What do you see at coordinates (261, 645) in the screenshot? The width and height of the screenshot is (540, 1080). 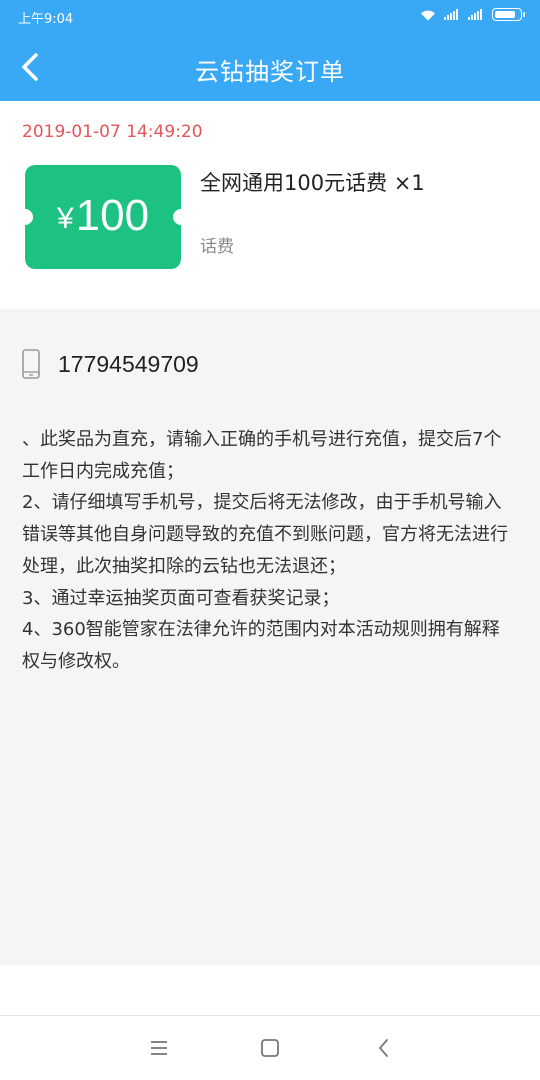 I see `rule-item: 4、360智能管家在法律允许的范围内对本活动规则拥有解释权与修改权。` at bounding box center [261, 645].